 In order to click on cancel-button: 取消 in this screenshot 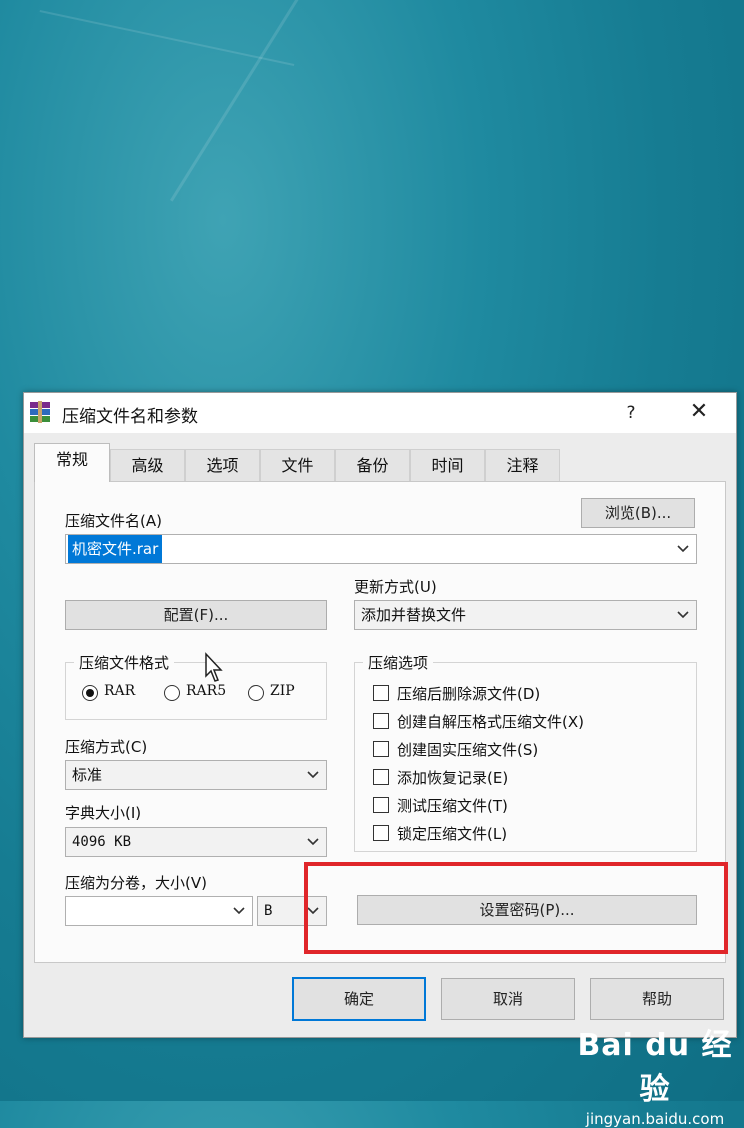, I will do `click(508, 999)`.